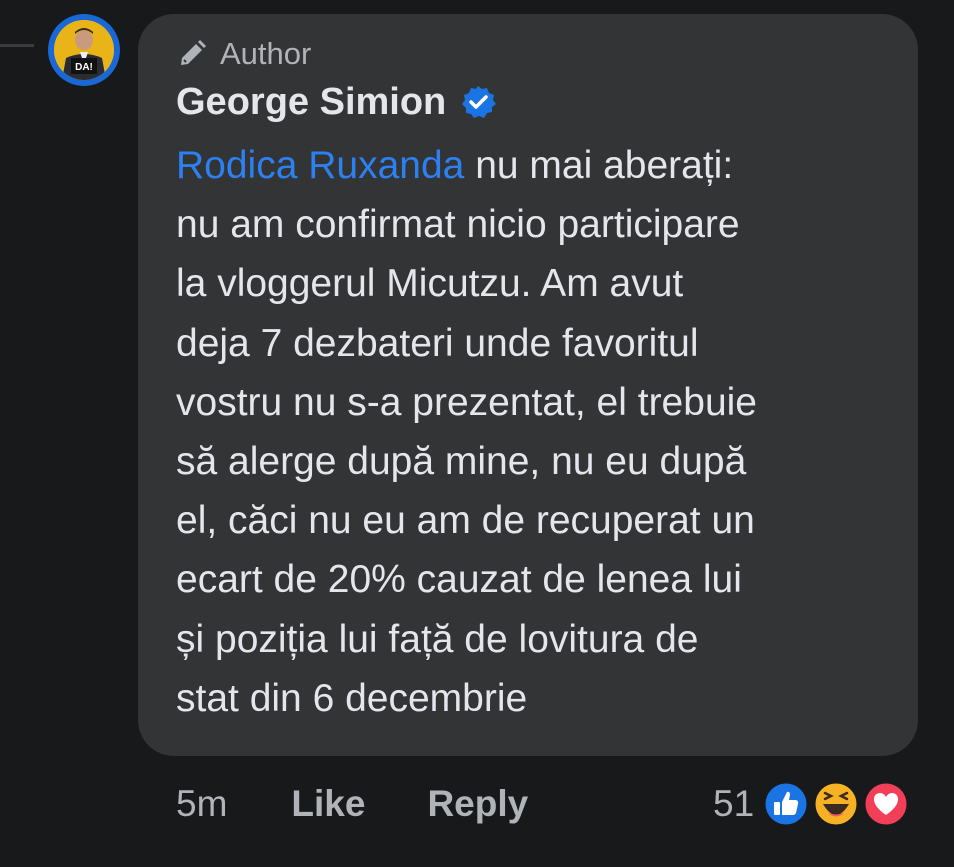  What do you see at coordinates (17, 45) in the screenshot?
I see `thread-connector-line` at bounding box center [17, 45].